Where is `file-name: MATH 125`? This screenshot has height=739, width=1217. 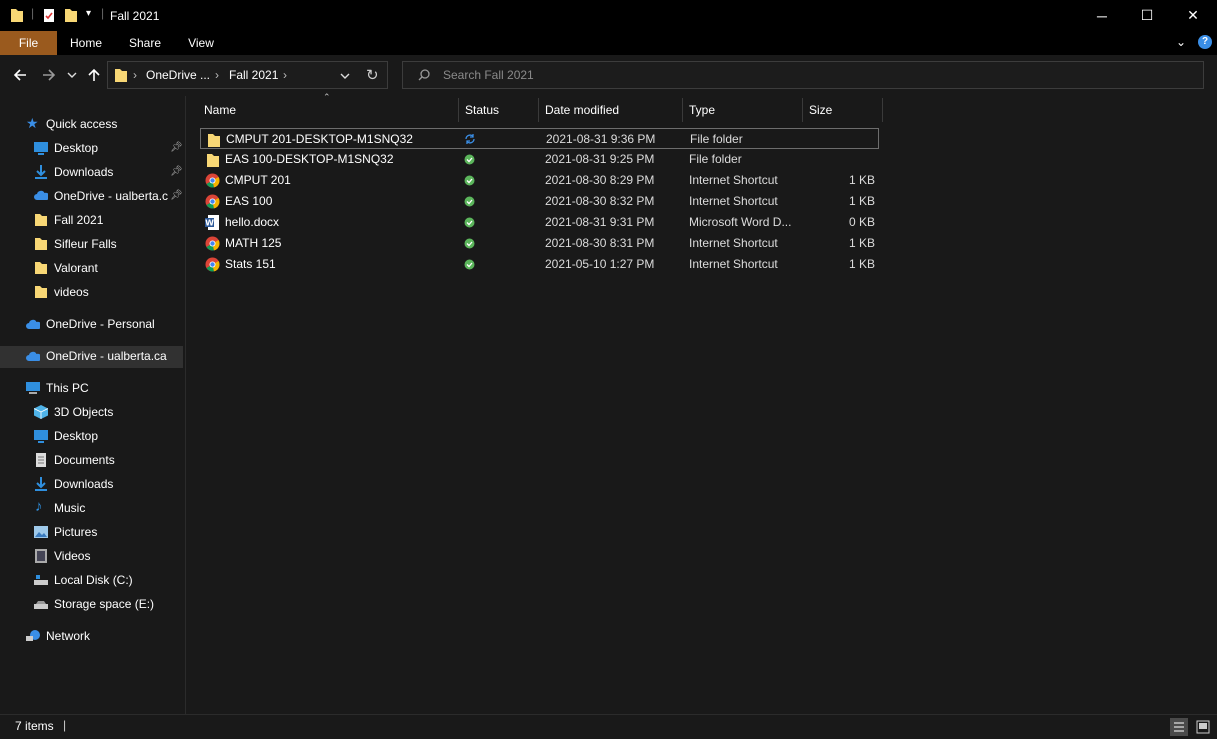
file-name: MATH 125 is located at coordinates (253, 243).